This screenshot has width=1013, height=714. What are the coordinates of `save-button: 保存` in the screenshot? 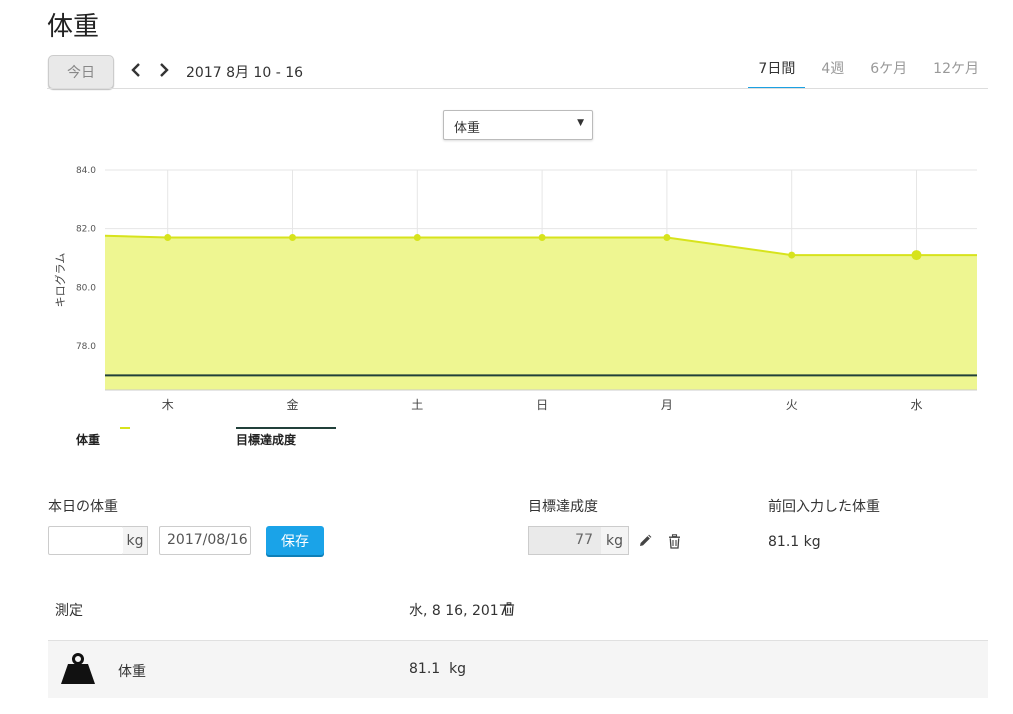 It's located at (295, 540).